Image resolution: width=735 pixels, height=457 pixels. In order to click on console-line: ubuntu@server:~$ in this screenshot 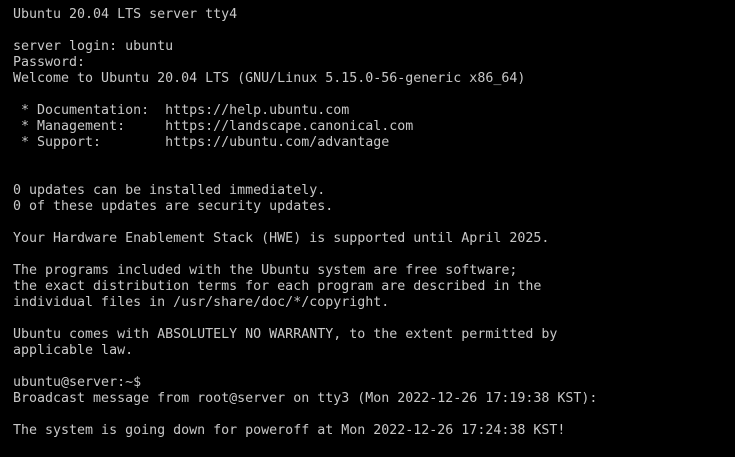, I will do `click(77, 382)`.